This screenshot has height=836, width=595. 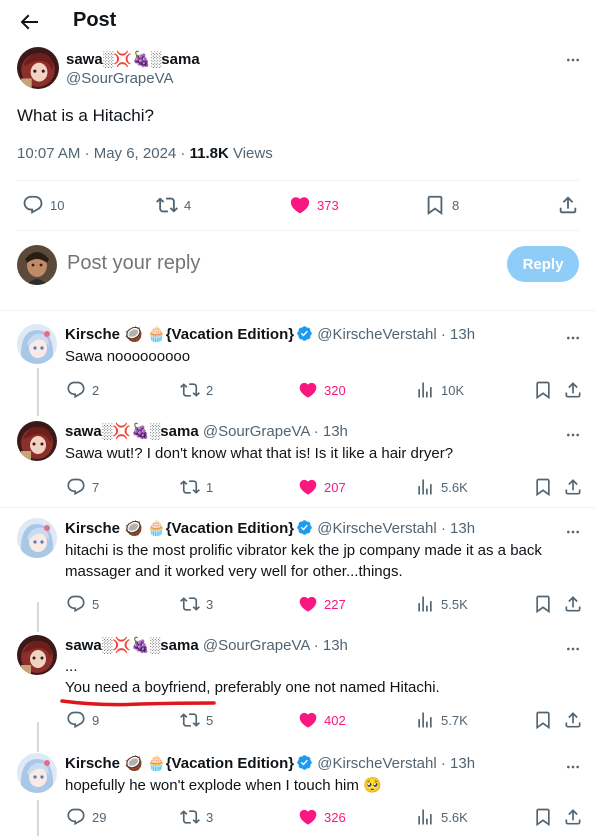 What do you see at coordinates (57, 205) in the screenshot?
I see `reply-count: 10` at bounding box center [57, 205].